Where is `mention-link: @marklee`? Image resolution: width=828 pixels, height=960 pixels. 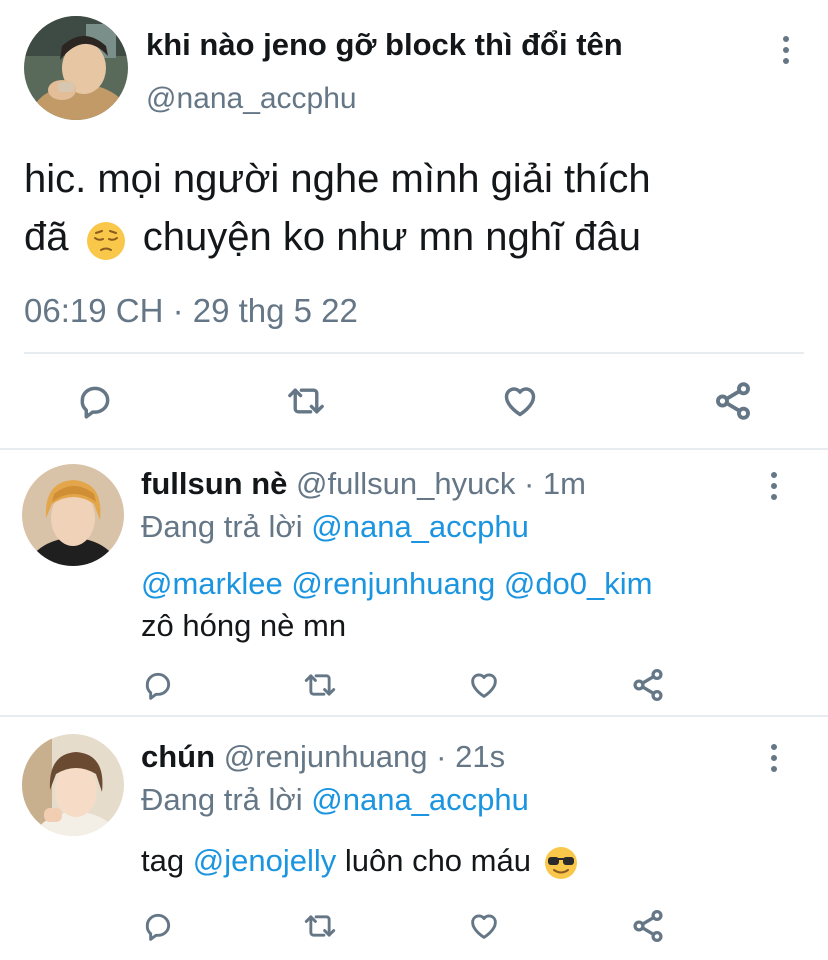
mention-link: @marklee is located at coordinates (212, 583).